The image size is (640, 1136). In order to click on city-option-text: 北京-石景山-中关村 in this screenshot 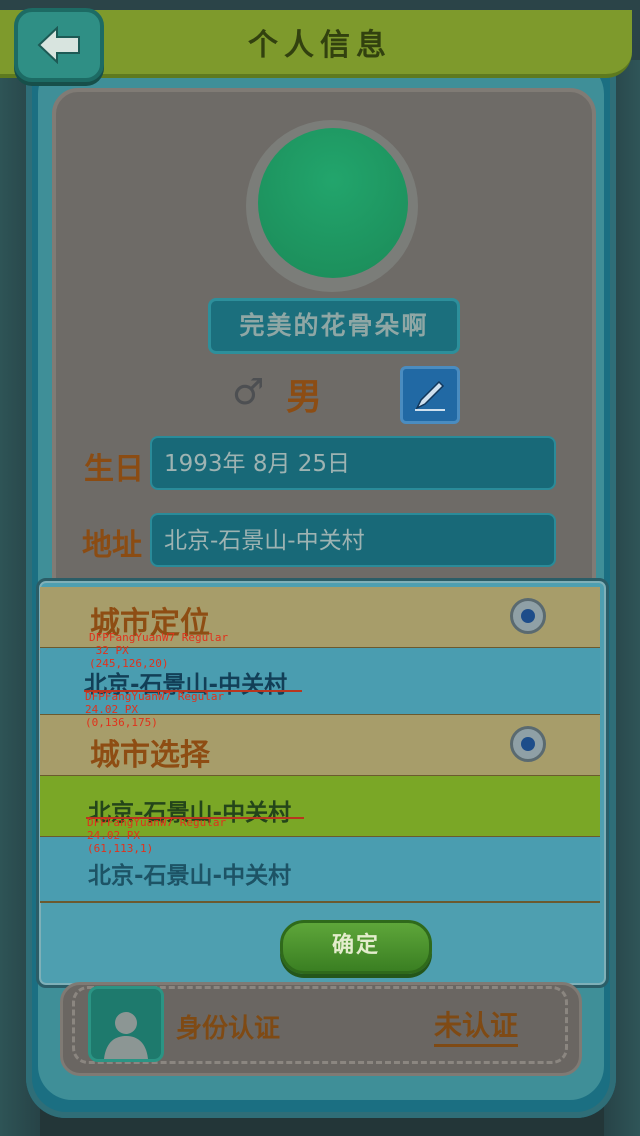, I will do `click(190, 876)`.